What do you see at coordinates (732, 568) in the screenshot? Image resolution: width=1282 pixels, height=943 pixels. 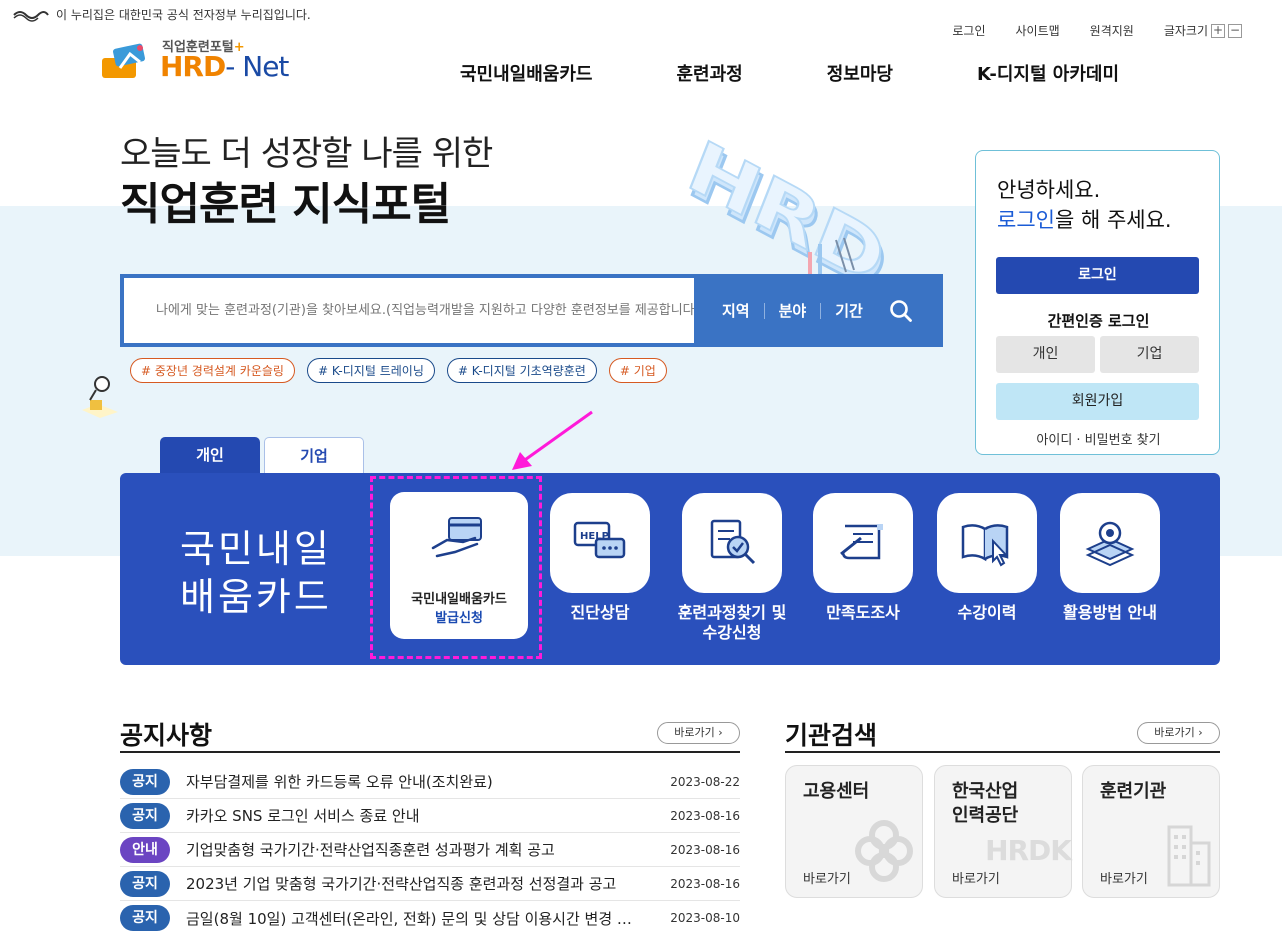 I see `service-course-search: 훈련과정찾기 및 수강신청` at bounding box center [732, 568].